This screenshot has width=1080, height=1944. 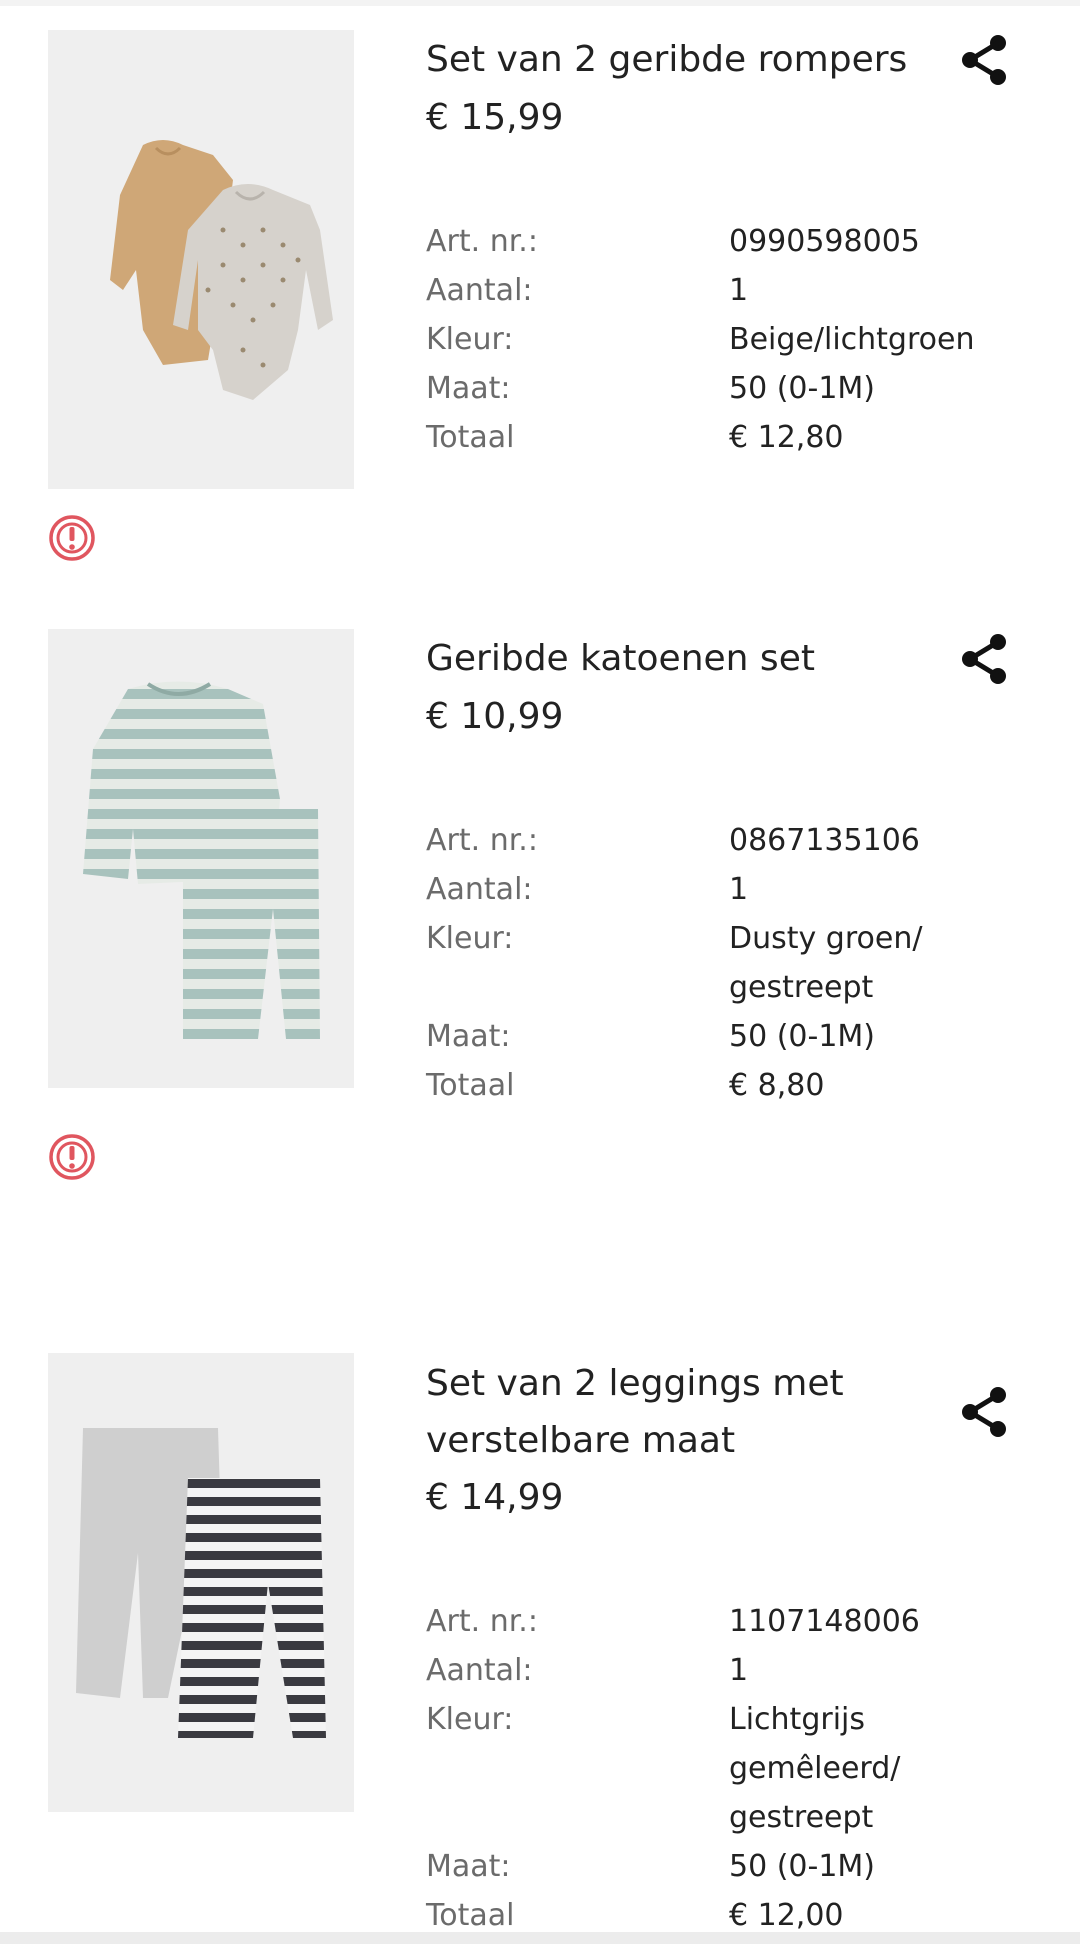 What do you see at coordinates (686, 1412) in the screenshot?
I see `product-title: Set van 2 leggings met verstelbare maat` at bounding box center [686, 1412].